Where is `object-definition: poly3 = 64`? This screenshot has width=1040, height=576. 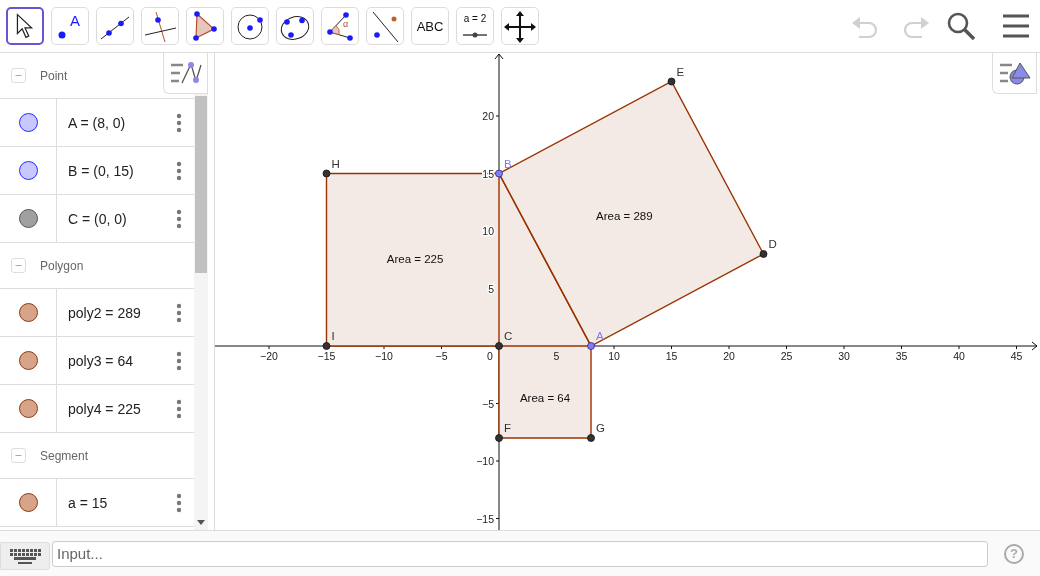
object-definition: poly3 = 64 is located at coordinates (100, 360).